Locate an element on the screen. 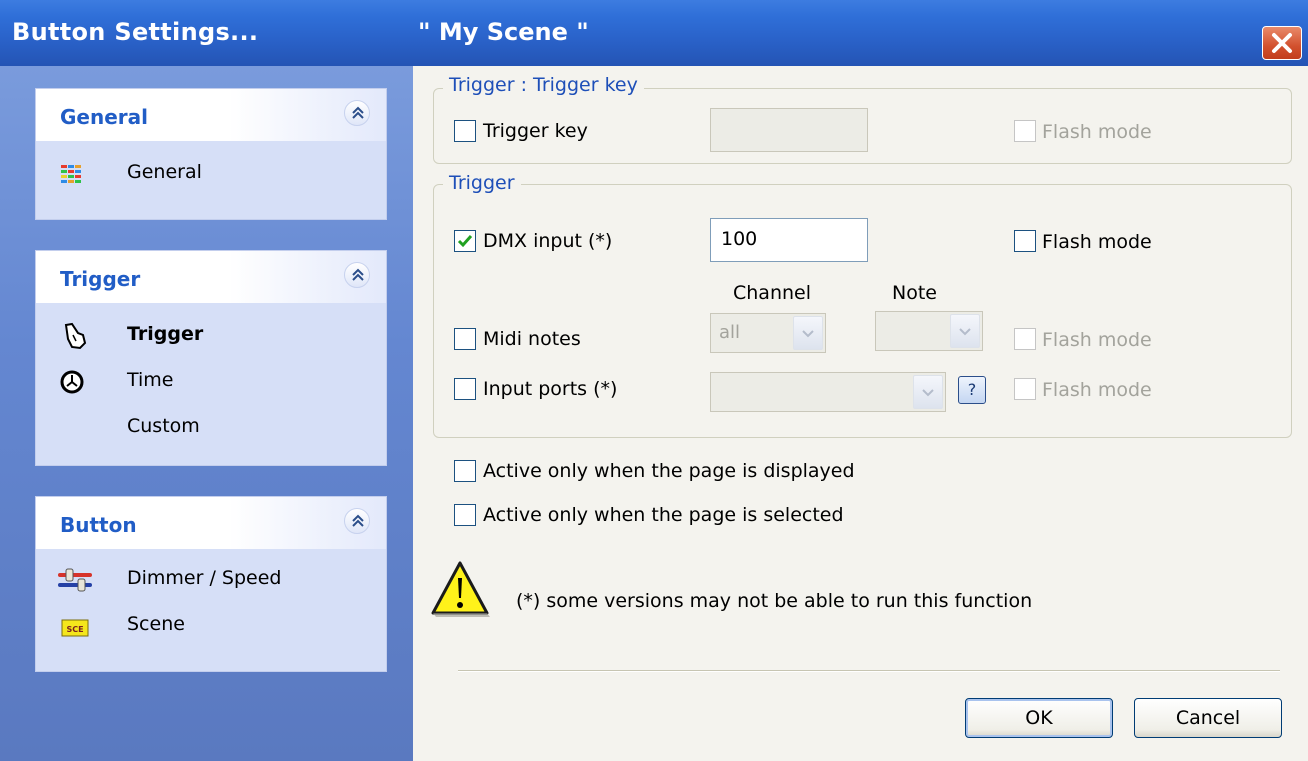 This screenshot has width=1308, height=761. channel-column-header: Channel is located at coordinates (772, 293).